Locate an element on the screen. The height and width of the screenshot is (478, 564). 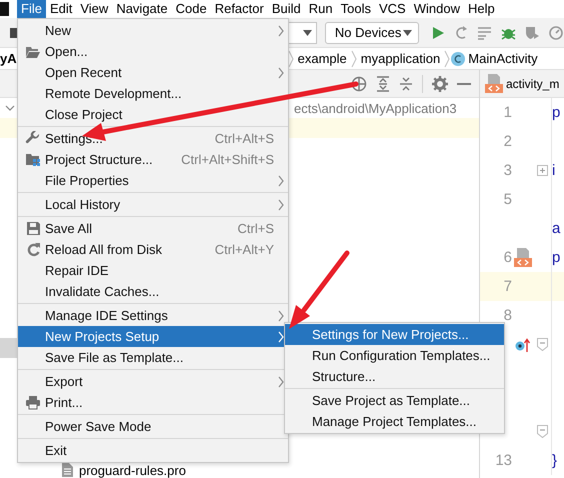
app-logo is located at coordinates (4, 9).